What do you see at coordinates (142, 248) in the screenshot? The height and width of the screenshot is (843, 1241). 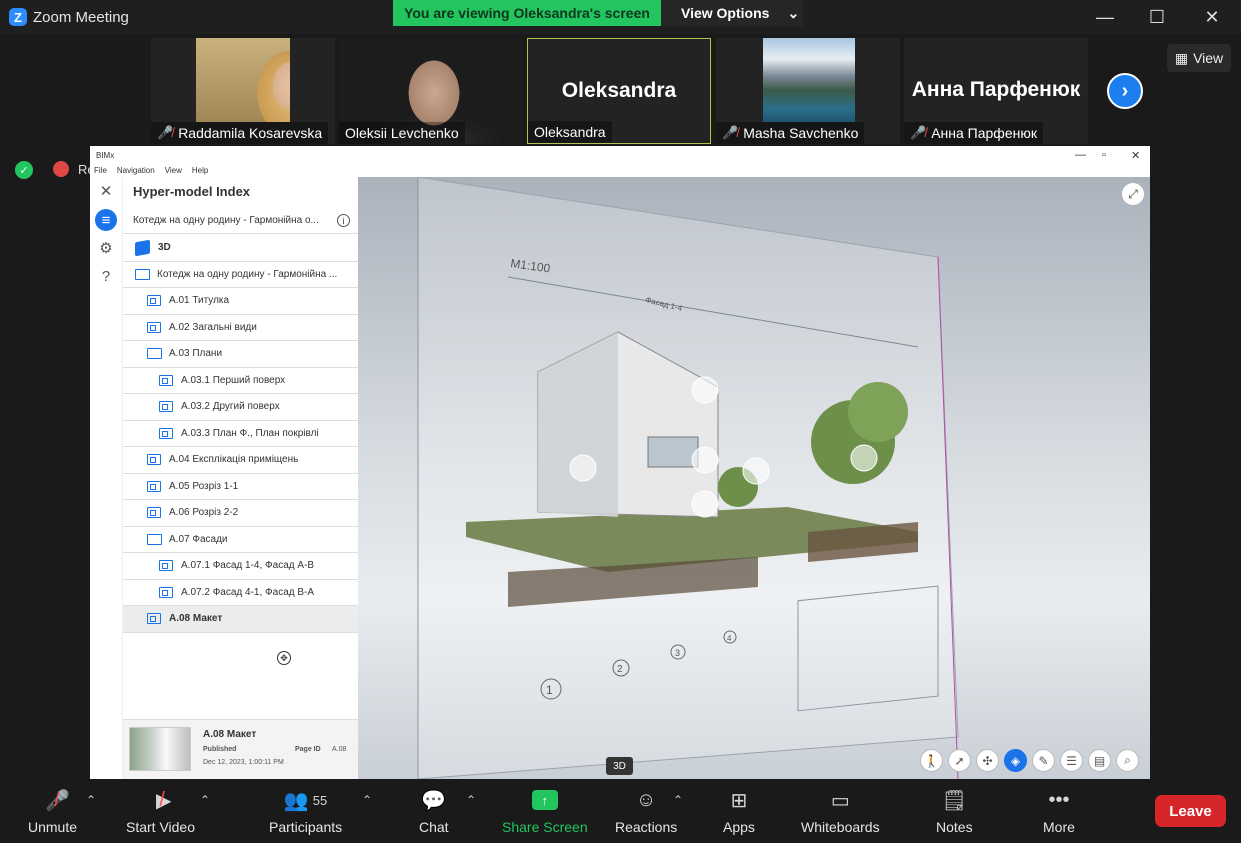 I see `3d-icon` at bounding box center [142, 248].